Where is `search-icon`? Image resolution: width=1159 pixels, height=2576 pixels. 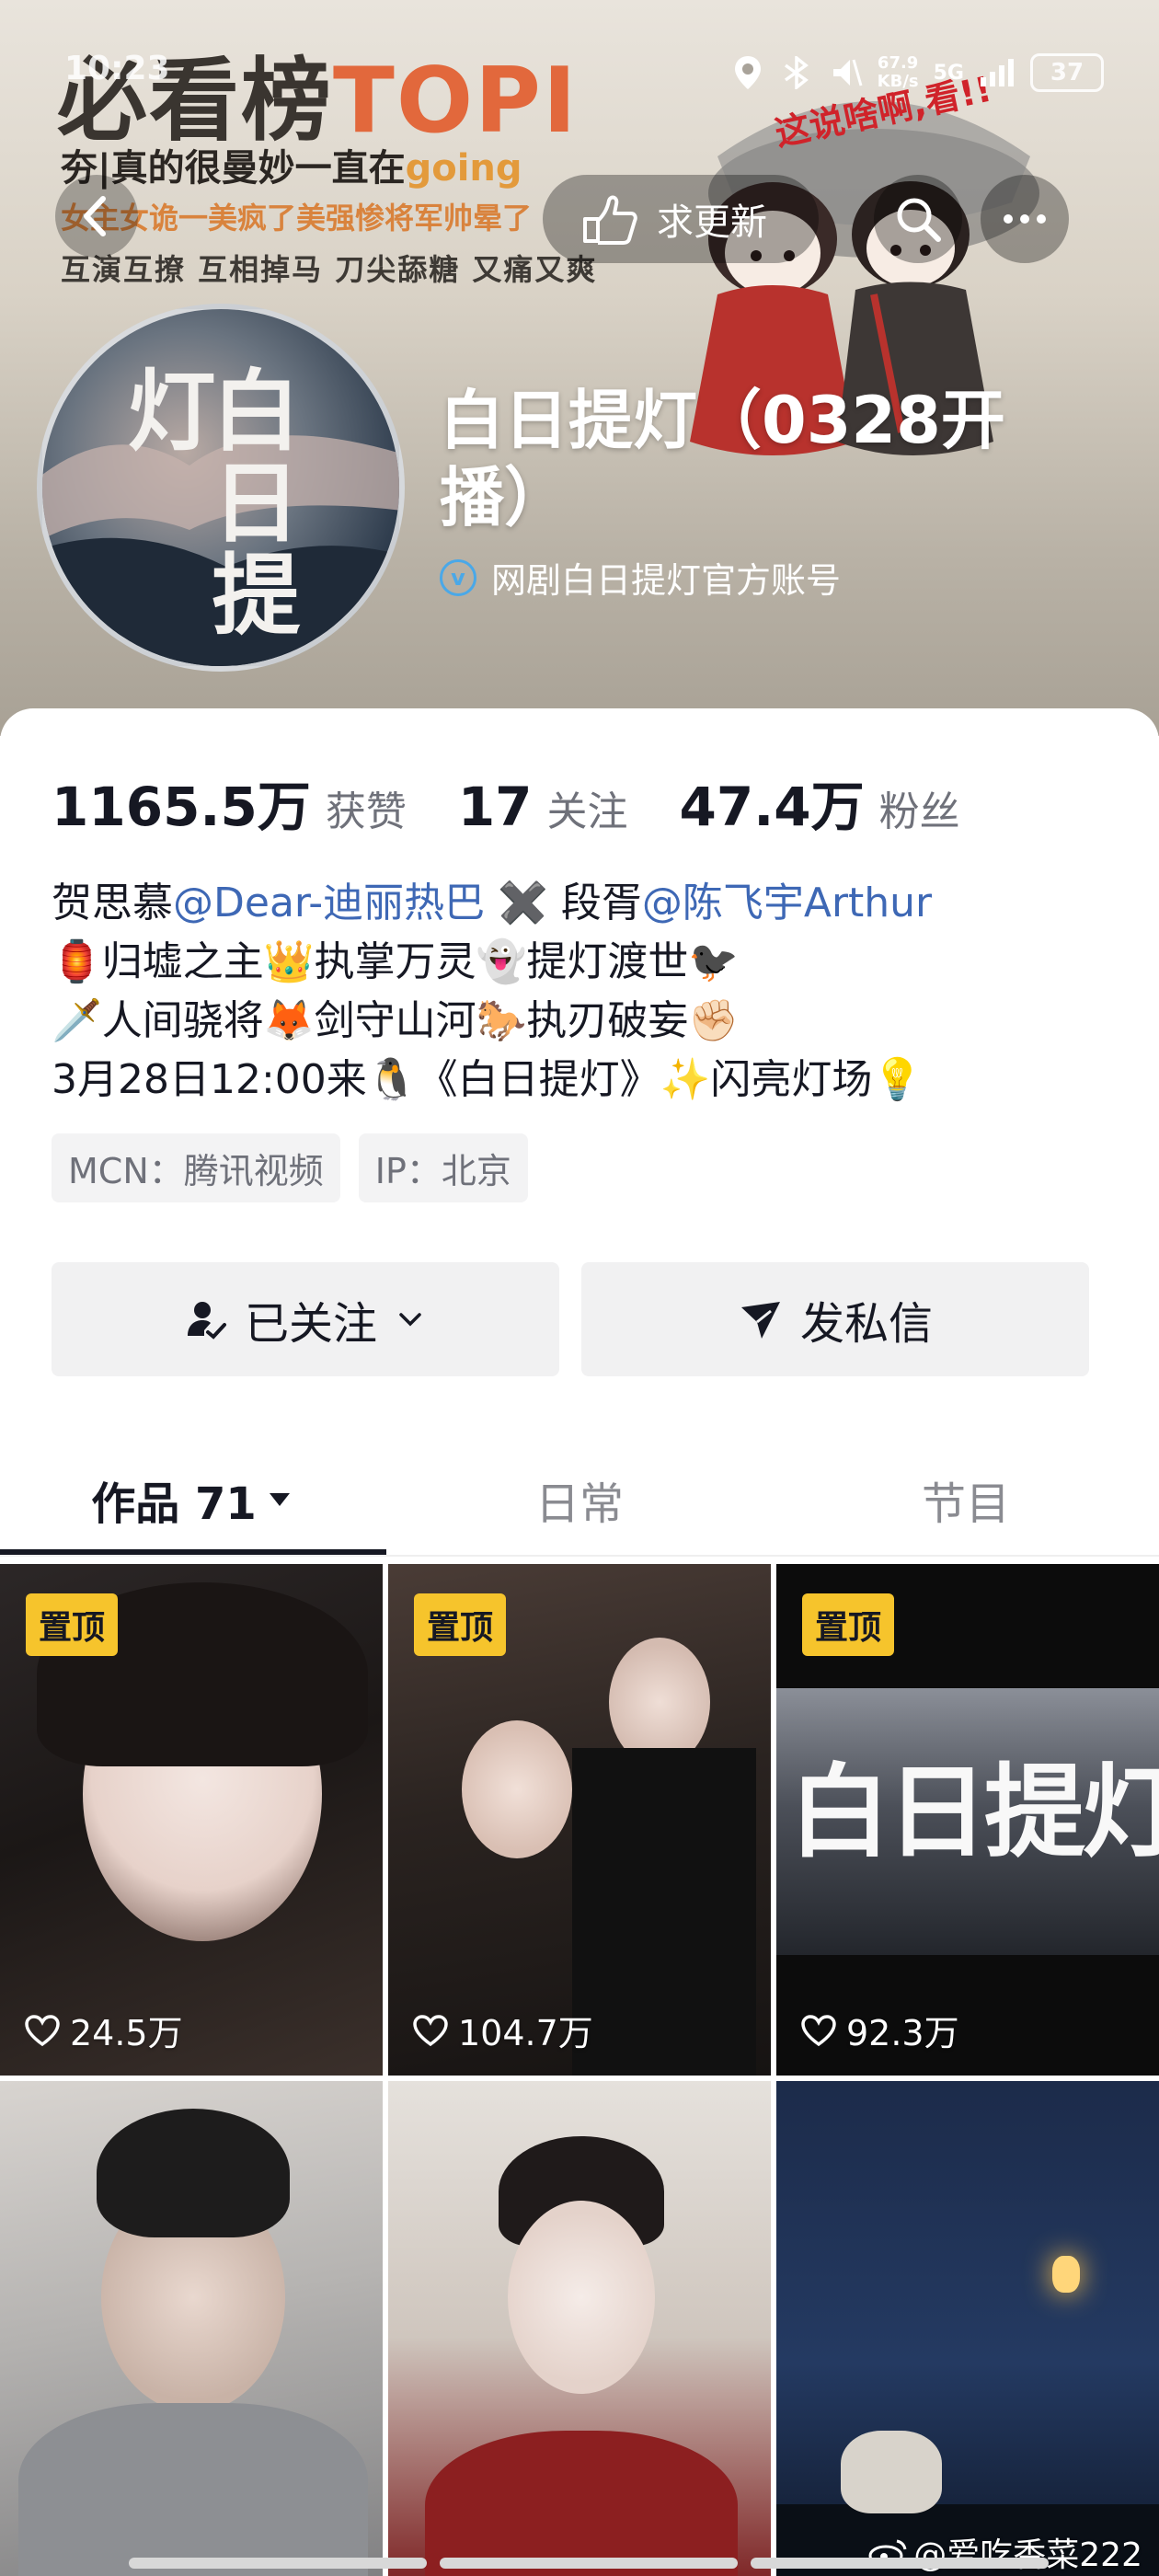 search-icon is located at coordinates (919, 220).